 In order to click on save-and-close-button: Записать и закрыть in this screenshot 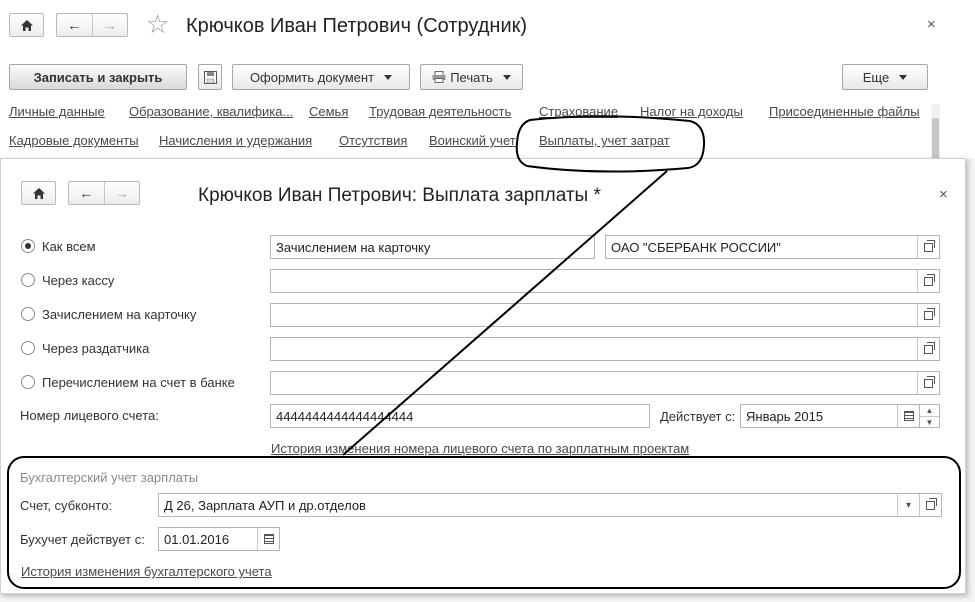, I will do `click(98, 77)`.